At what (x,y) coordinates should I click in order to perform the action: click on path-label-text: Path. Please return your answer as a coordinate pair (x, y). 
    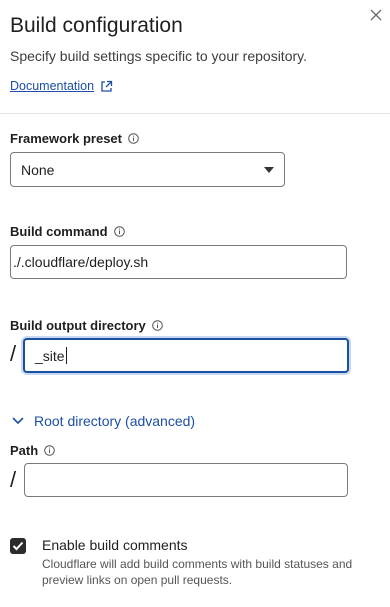
    Looking at the image, I should click on (24, 450).